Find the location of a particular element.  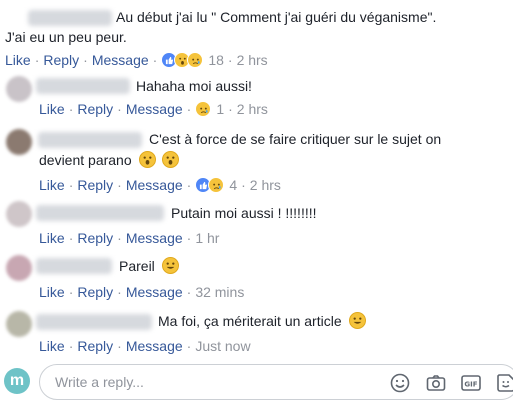

comment-actions: Like · Reply · Message · 18 · 2 hrs is located at coordinates (136, 60).